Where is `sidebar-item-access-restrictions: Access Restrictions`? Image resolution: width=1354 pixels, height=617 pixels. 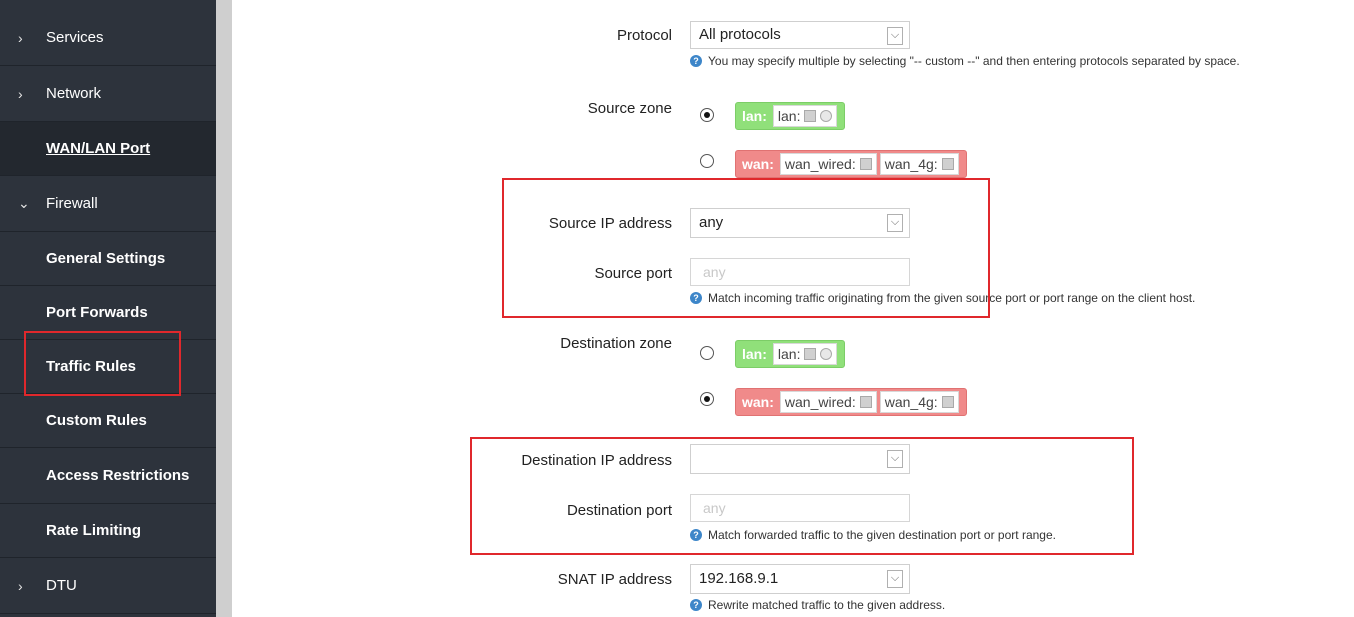
sidebar-item-access-restrictions: Access Restrictions is located at coordinates (108, 476).